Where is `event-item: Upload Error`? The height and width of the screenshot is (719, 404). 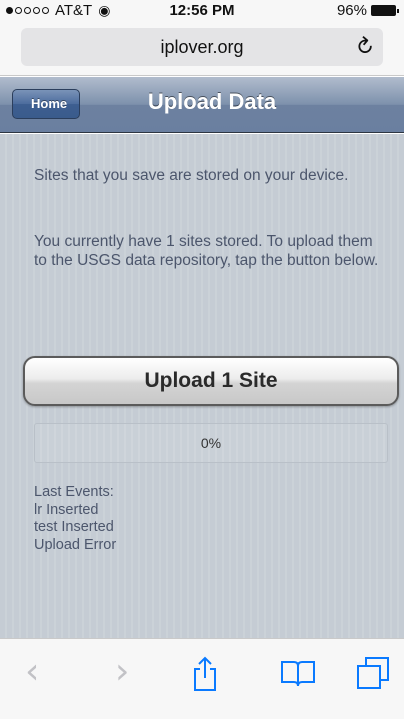
event-item: Upload Error is located at coordinates (75, 544).